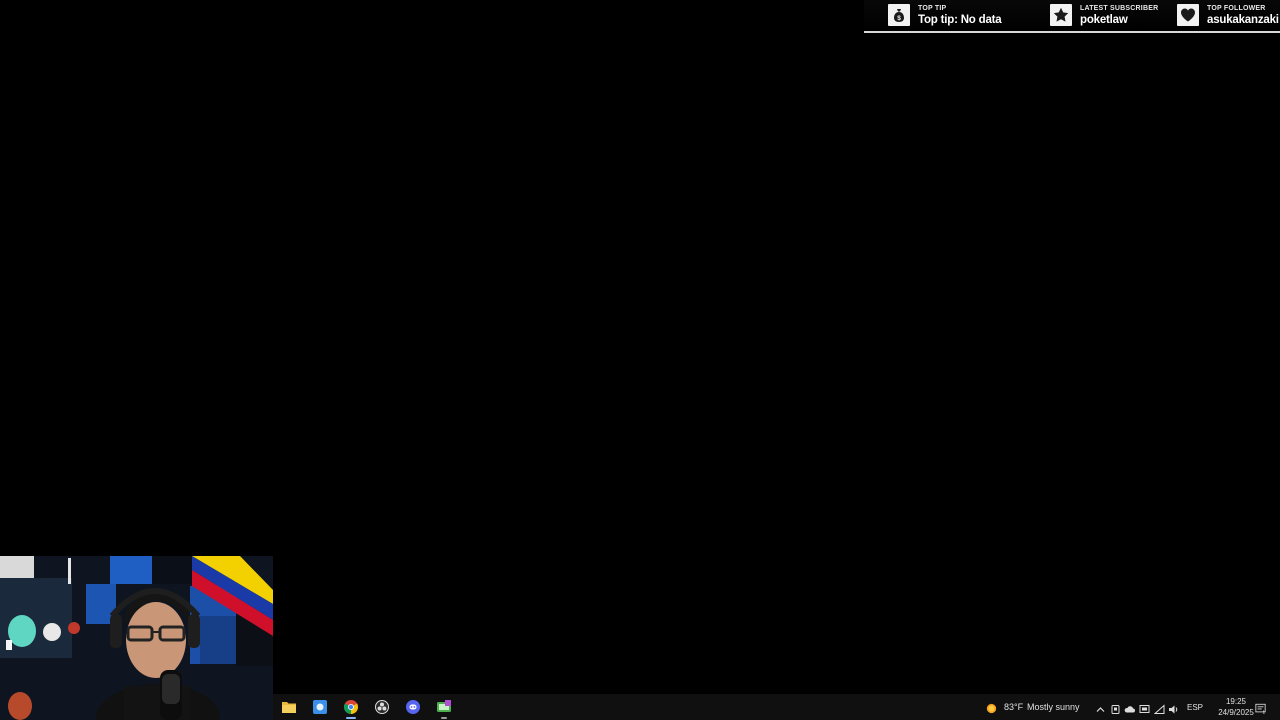 Image resolution: width=1280 pixels, height=720 pixels. I want to click on notifications-icon: 1, so click(1261, 708).